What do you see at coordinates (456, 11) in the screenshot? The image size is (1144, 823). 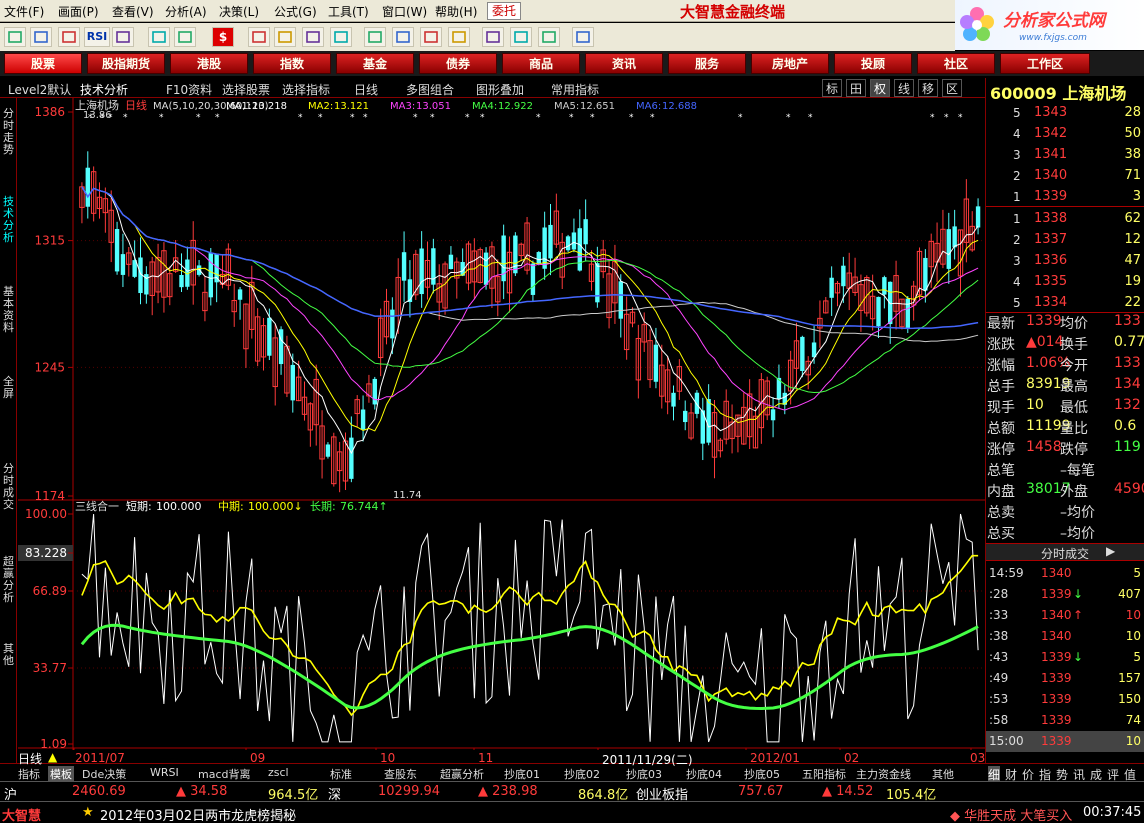 I see `menu-help: 帮助(H)` at bounding box center [456, 11].